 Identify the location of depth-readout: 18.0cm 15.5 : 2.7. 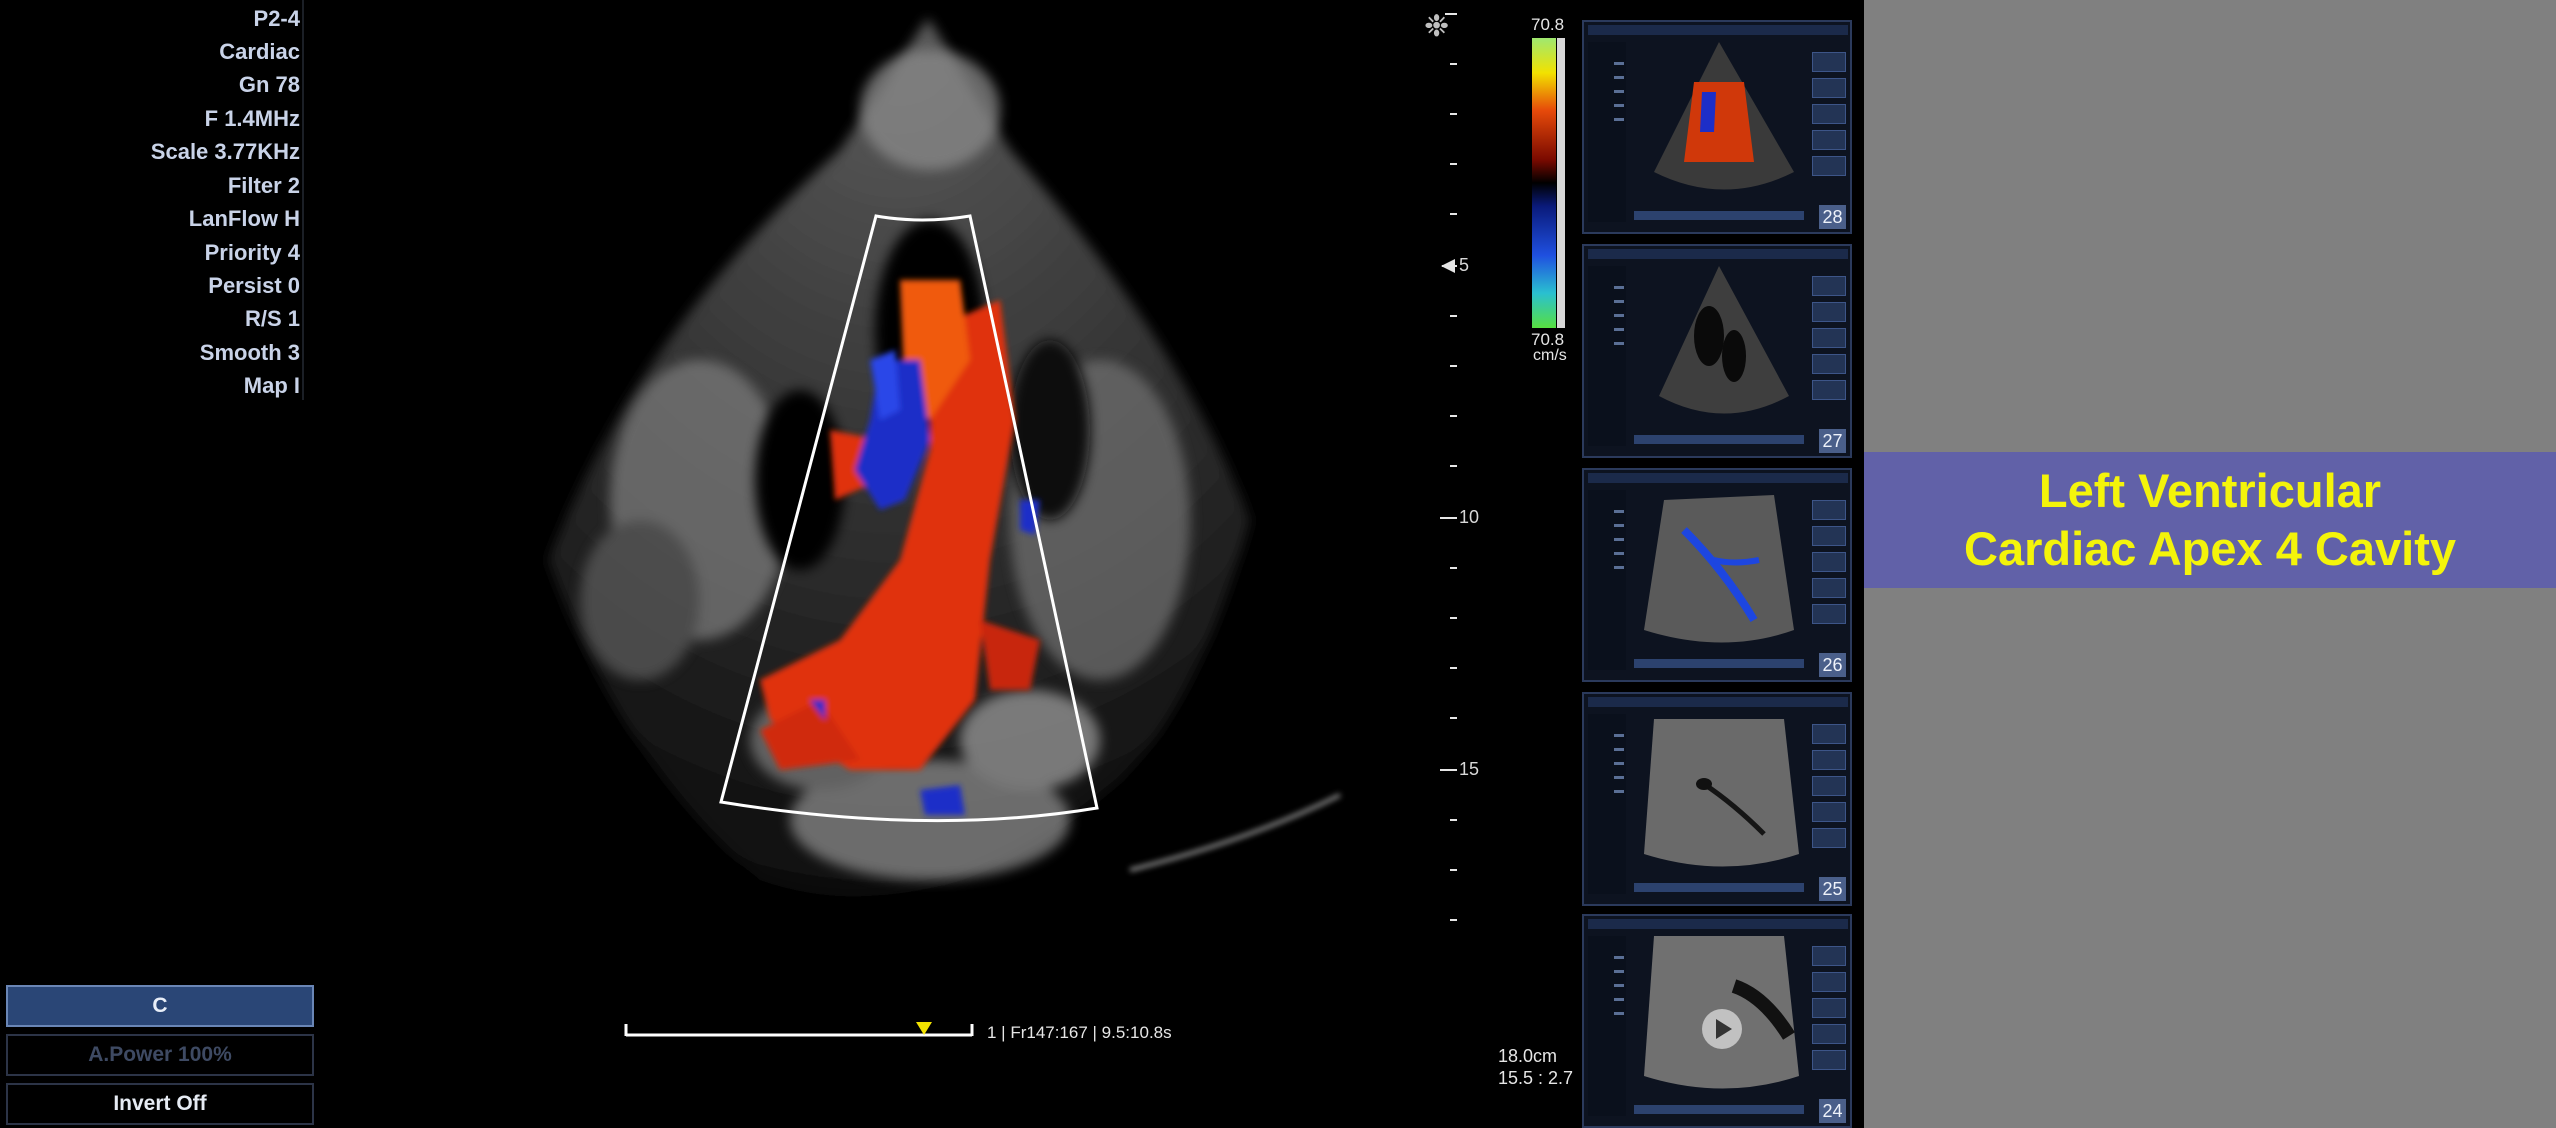
(1535, 1067).